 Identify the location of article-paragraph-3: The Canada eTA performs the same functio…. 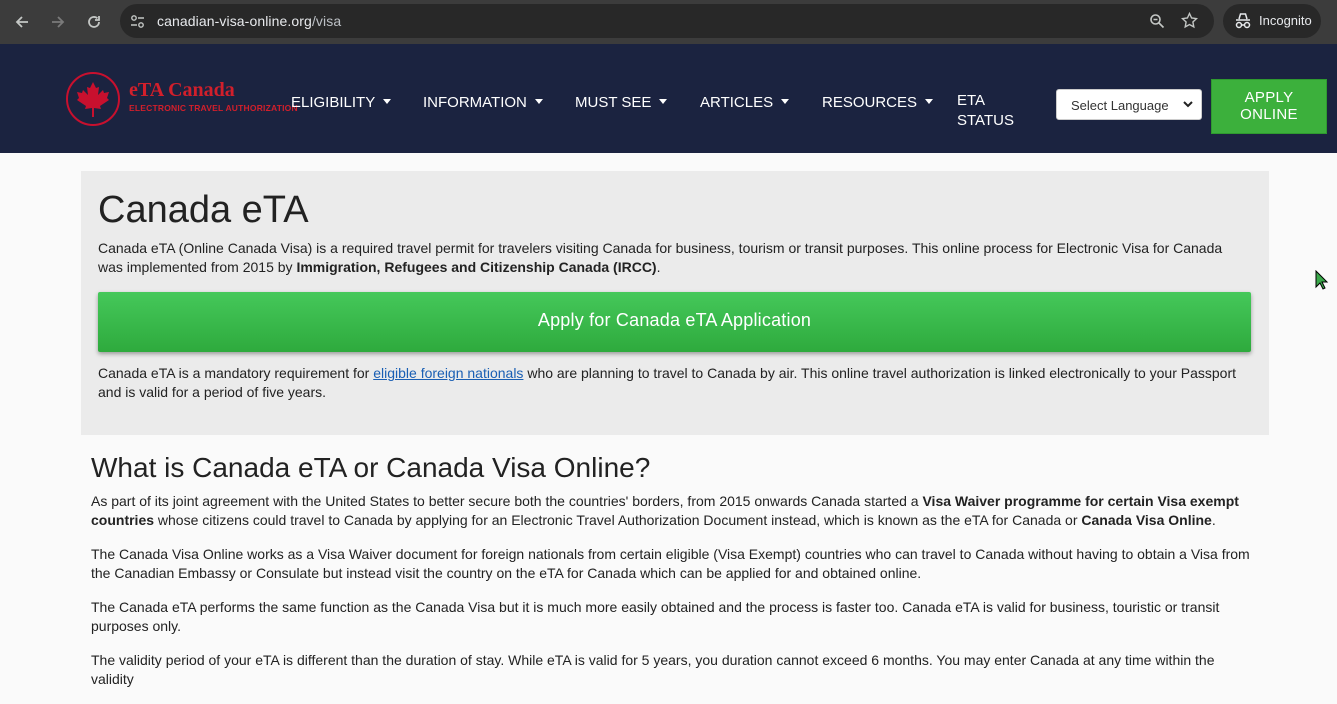
(655, 616).